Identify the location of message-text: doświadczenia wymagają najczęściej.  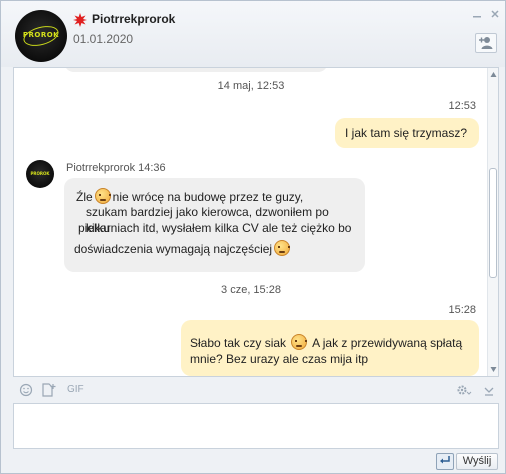
(173, 249).